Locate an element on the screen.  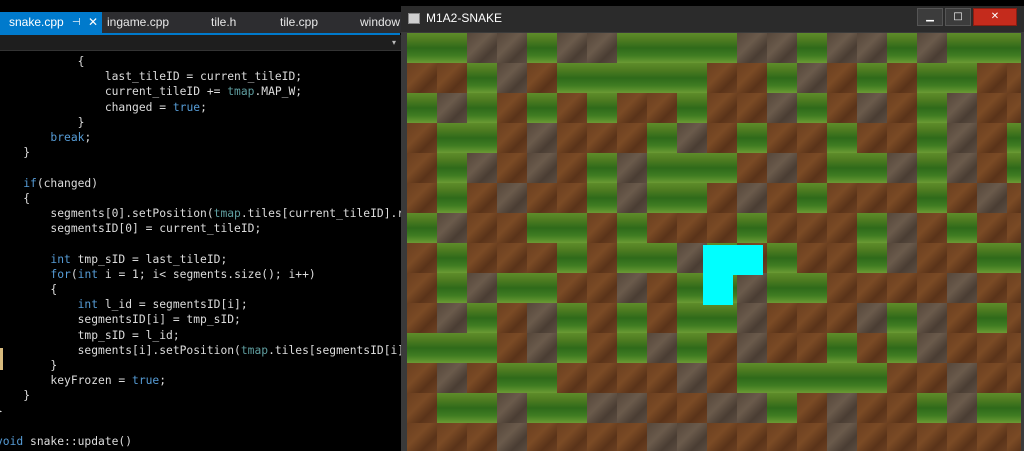
code-line: changed = true; is located at coordinates (103, 108).